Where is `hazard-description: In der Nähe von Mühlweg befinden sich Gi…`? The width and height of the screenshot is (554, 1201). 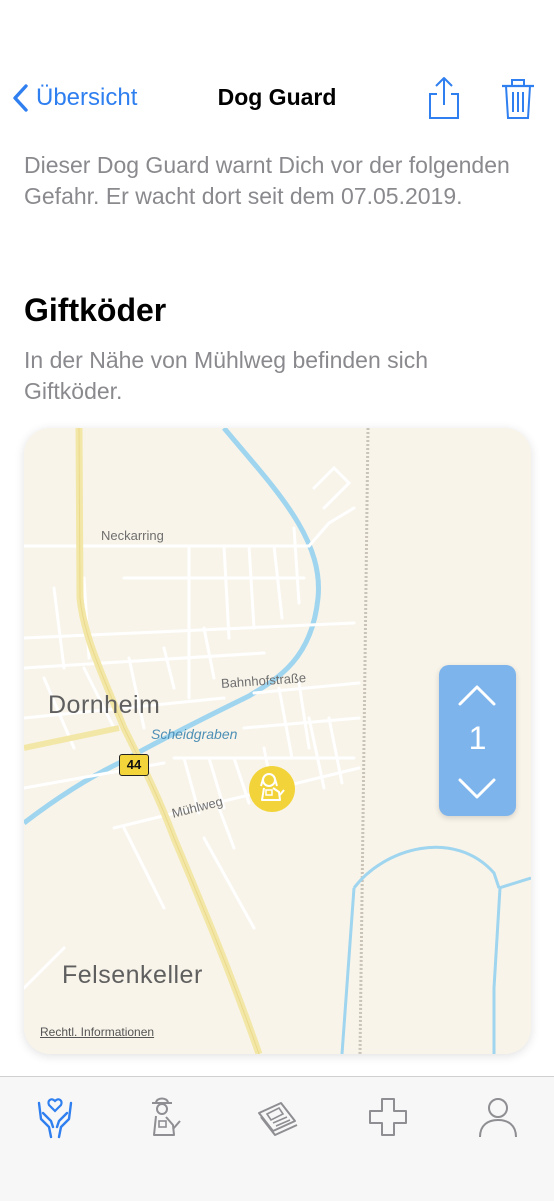
hazard-description: In der Nähe von Mühlweg befinden sich Gi… is located at coordinates (226, 375).